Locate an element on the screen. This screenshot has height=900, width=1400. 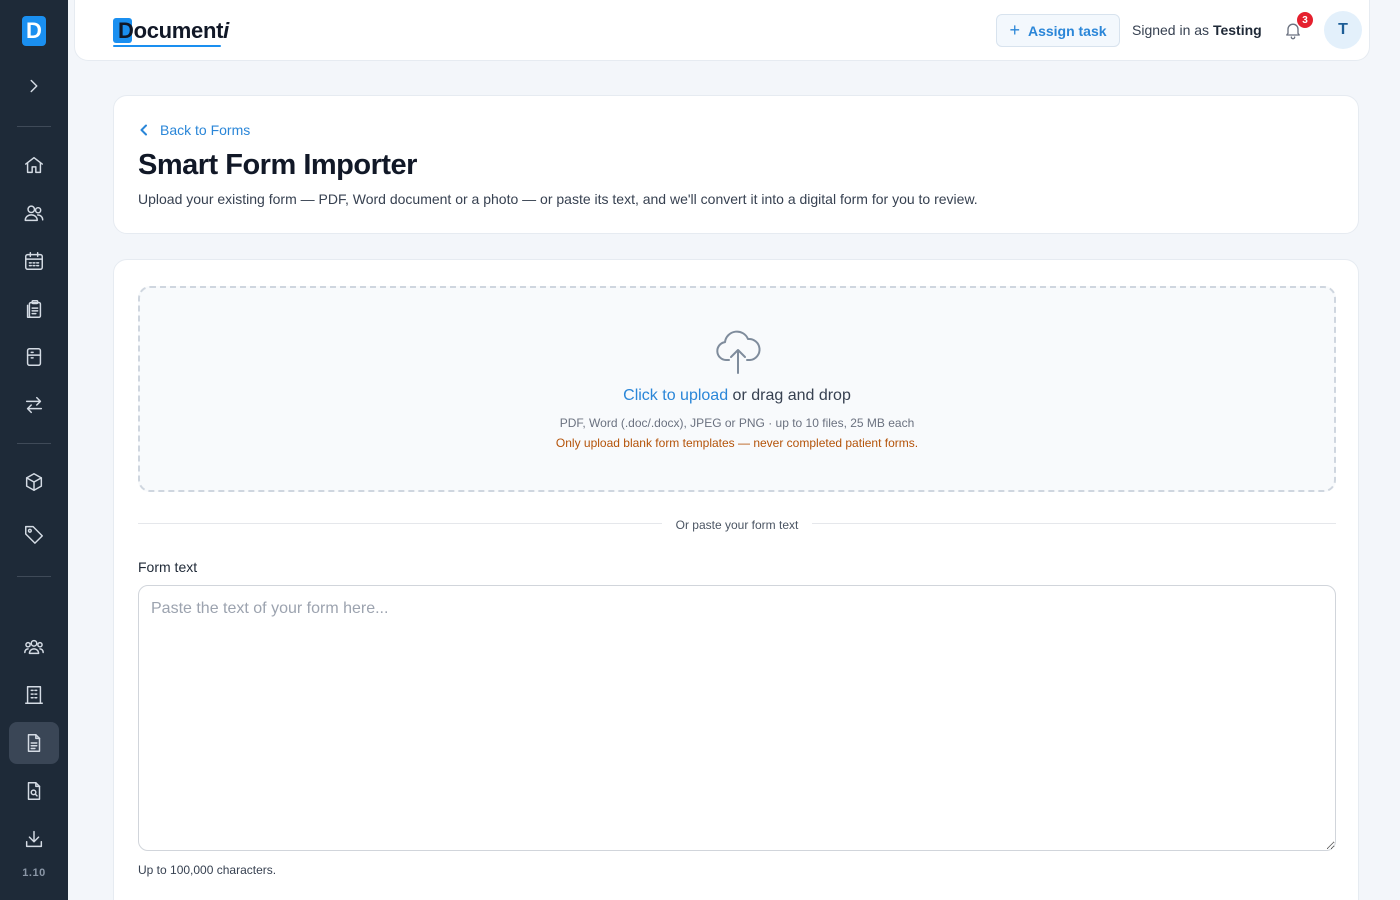
sidebar-item-forms is located at coordinates (34, 743).